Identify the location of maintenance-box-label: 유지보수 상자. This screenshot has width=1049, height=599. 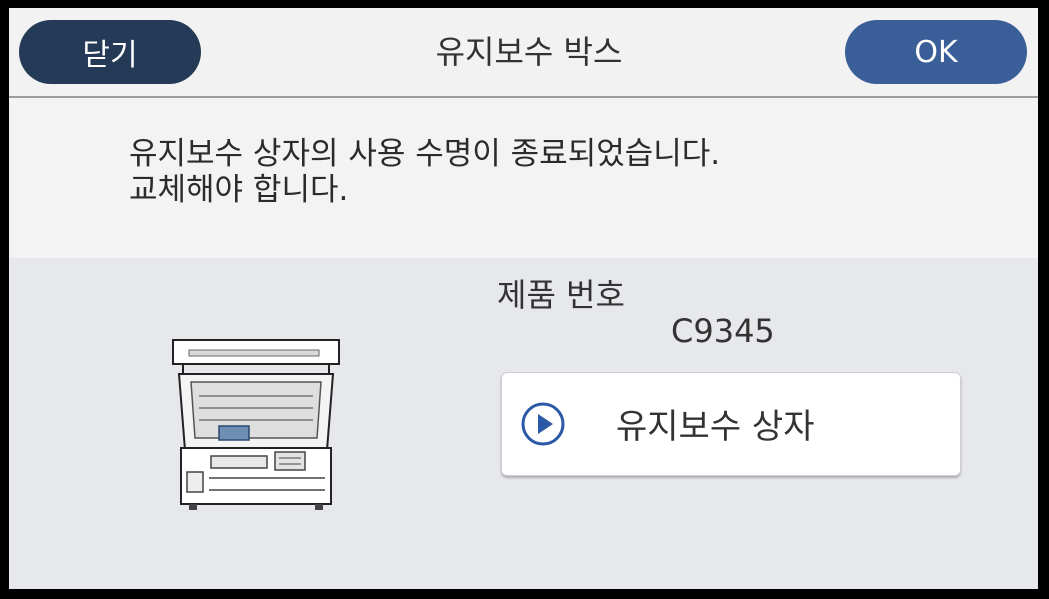
(715, 427).